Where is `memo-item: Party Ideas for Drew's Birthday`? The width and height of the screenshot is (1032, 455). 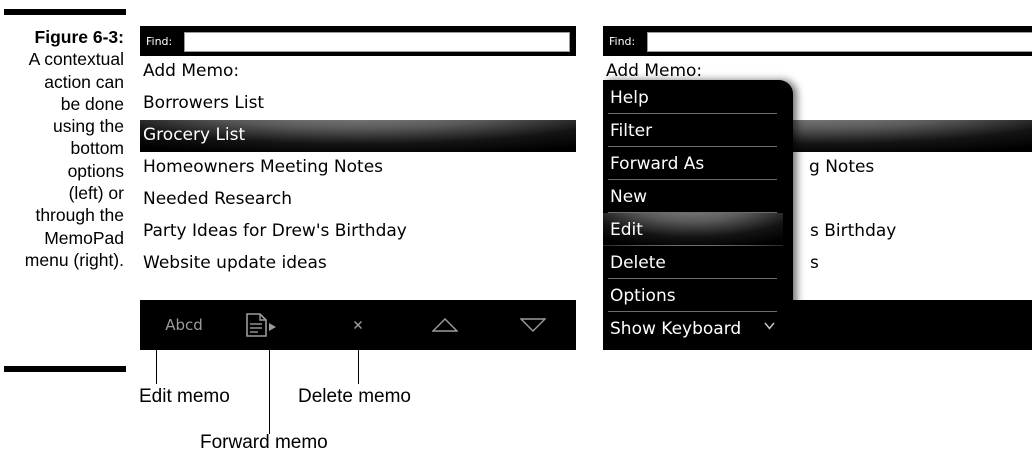 memo-item: Party Ideas for Drew's Birthday is located at coordinates (358, 232).